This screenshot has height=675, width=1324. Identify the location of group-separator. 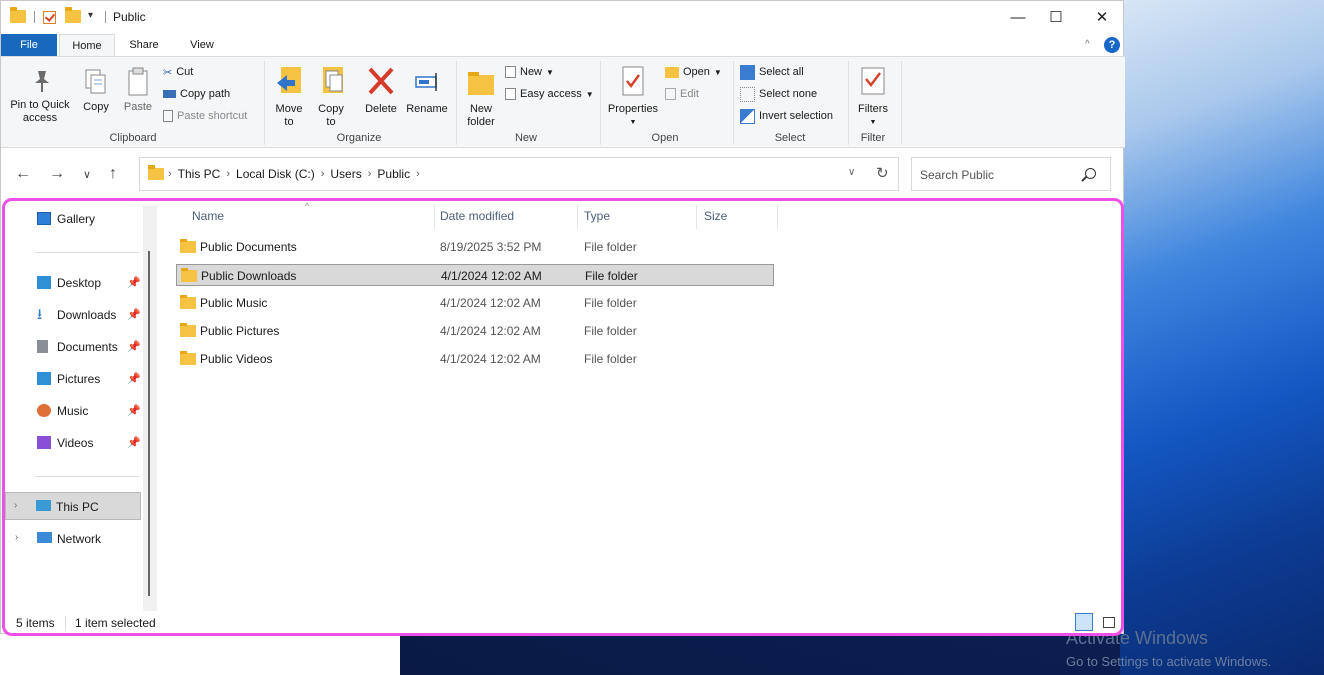
(901, 103).